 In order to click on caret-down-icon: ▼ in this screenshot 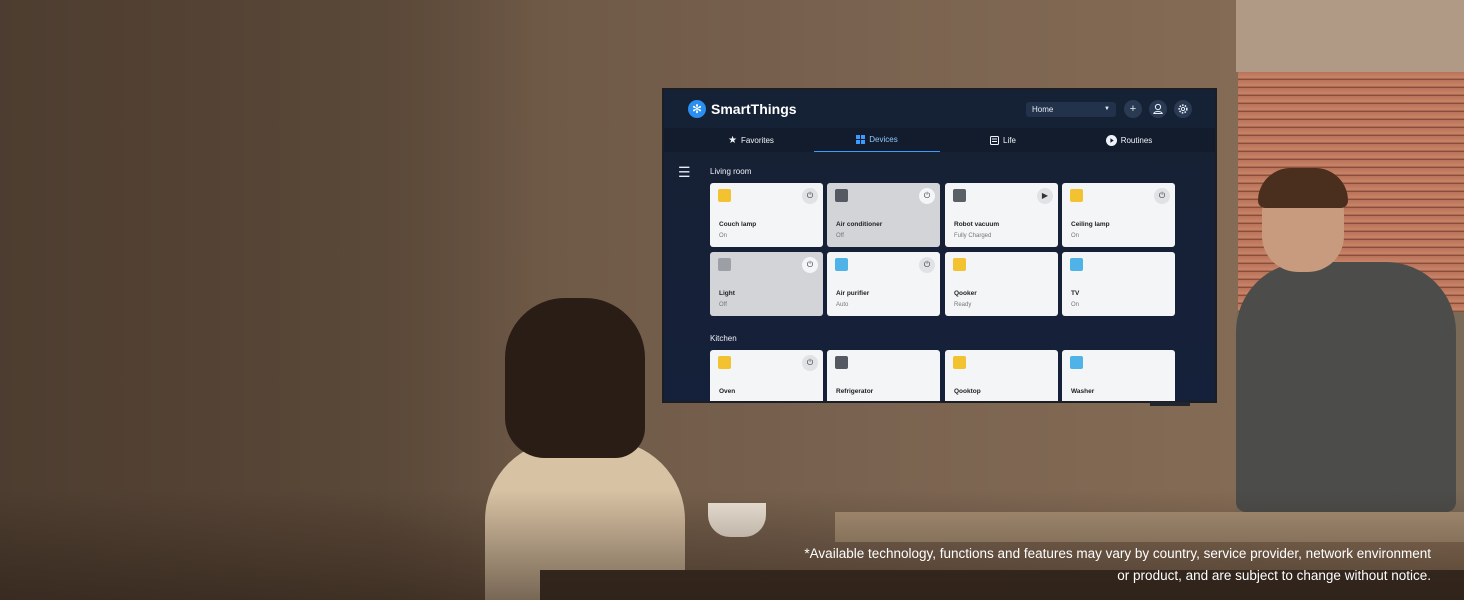, I will do `click(1107, 109)`.